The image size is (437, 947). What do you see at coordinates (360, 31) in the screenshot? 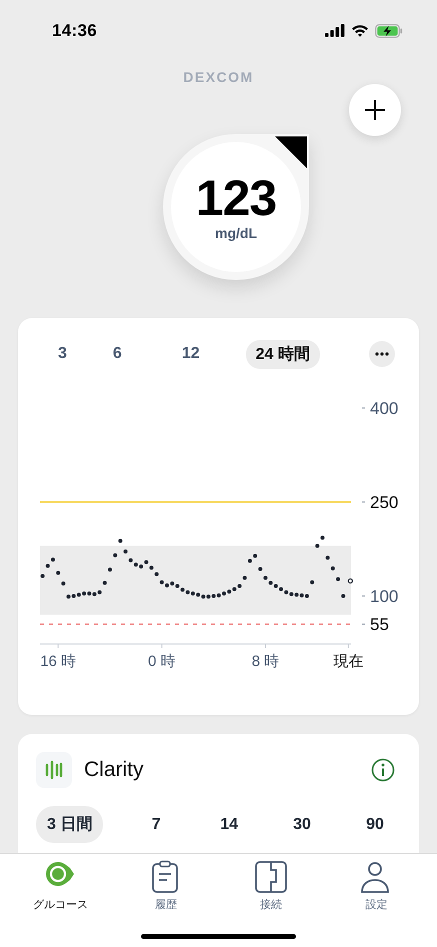
I see `wifi-icon` at bounding box center [360, 31].